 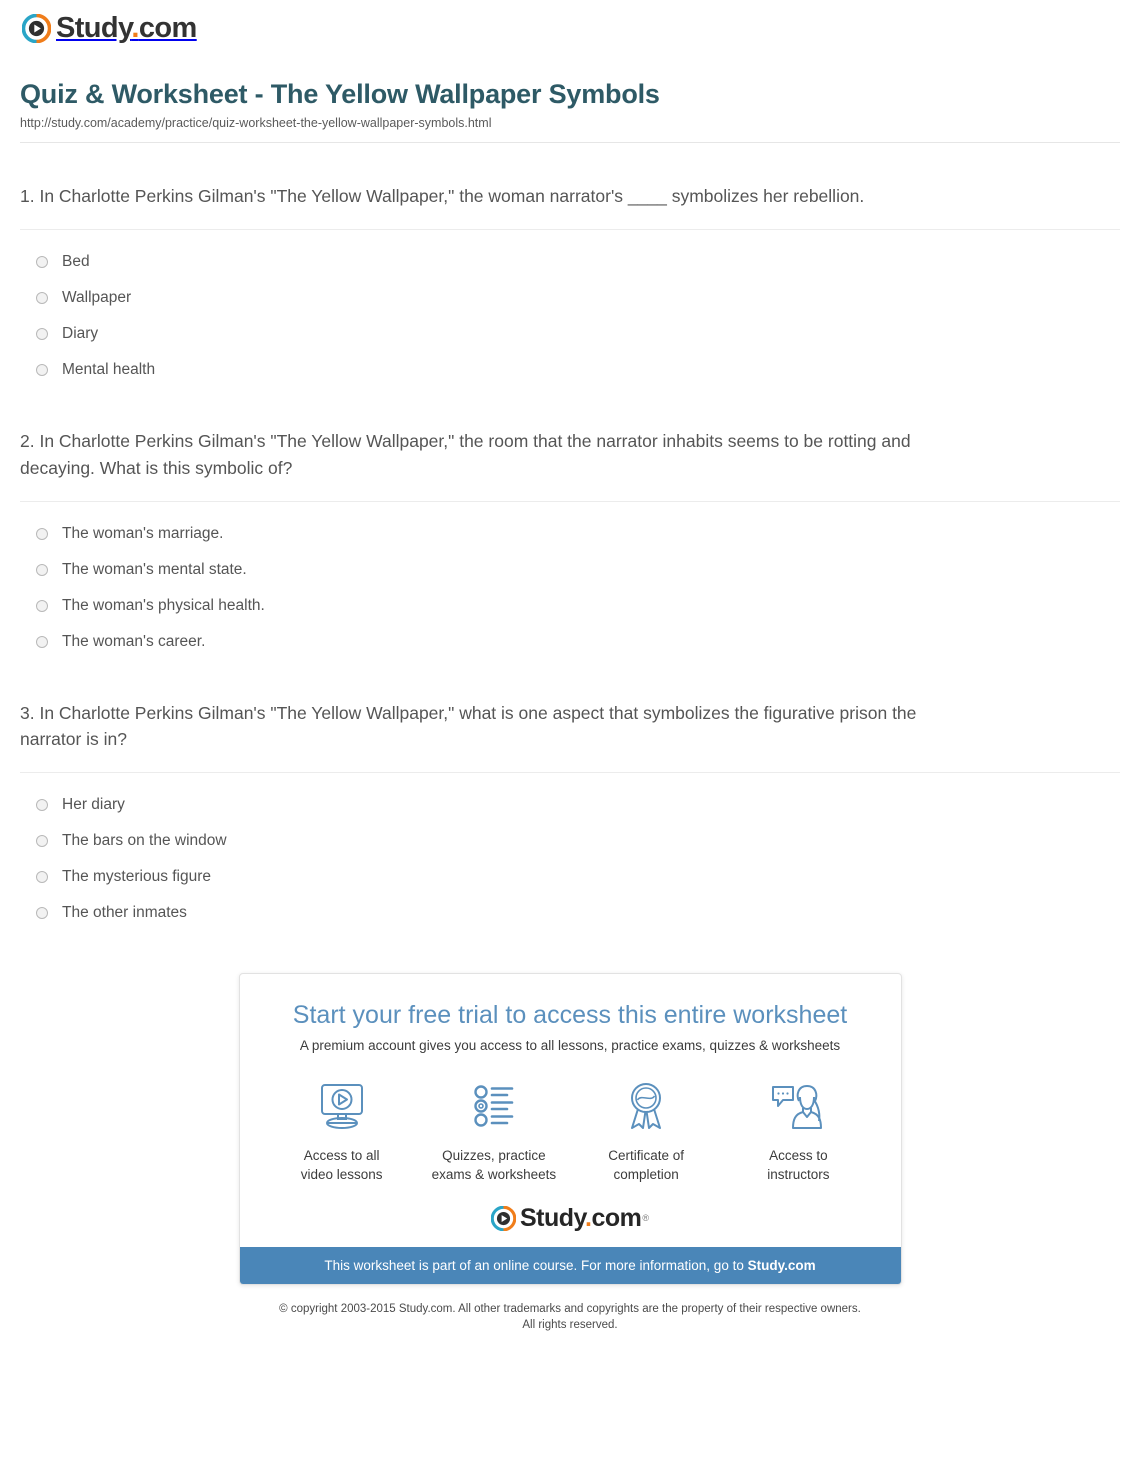 What do you see at coordinates (134, 641) in the screenshot?
I see `answer-option-label: The woman's career.` at bounding box center [134, 641].